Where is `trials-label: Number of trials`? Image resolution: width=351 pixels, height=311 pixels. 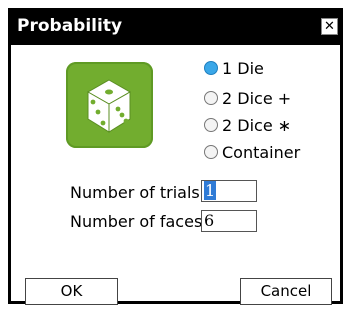
trials-label: Number of trials is located at coordinates (135, 192).